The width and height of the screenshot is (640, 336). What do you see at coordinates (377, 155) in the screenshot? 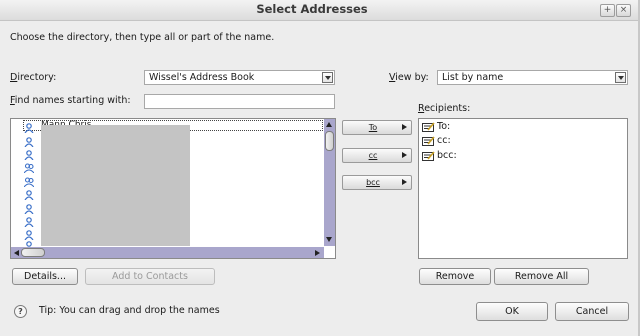
I see `cc-button: cc` at bounding box center [377, 155].